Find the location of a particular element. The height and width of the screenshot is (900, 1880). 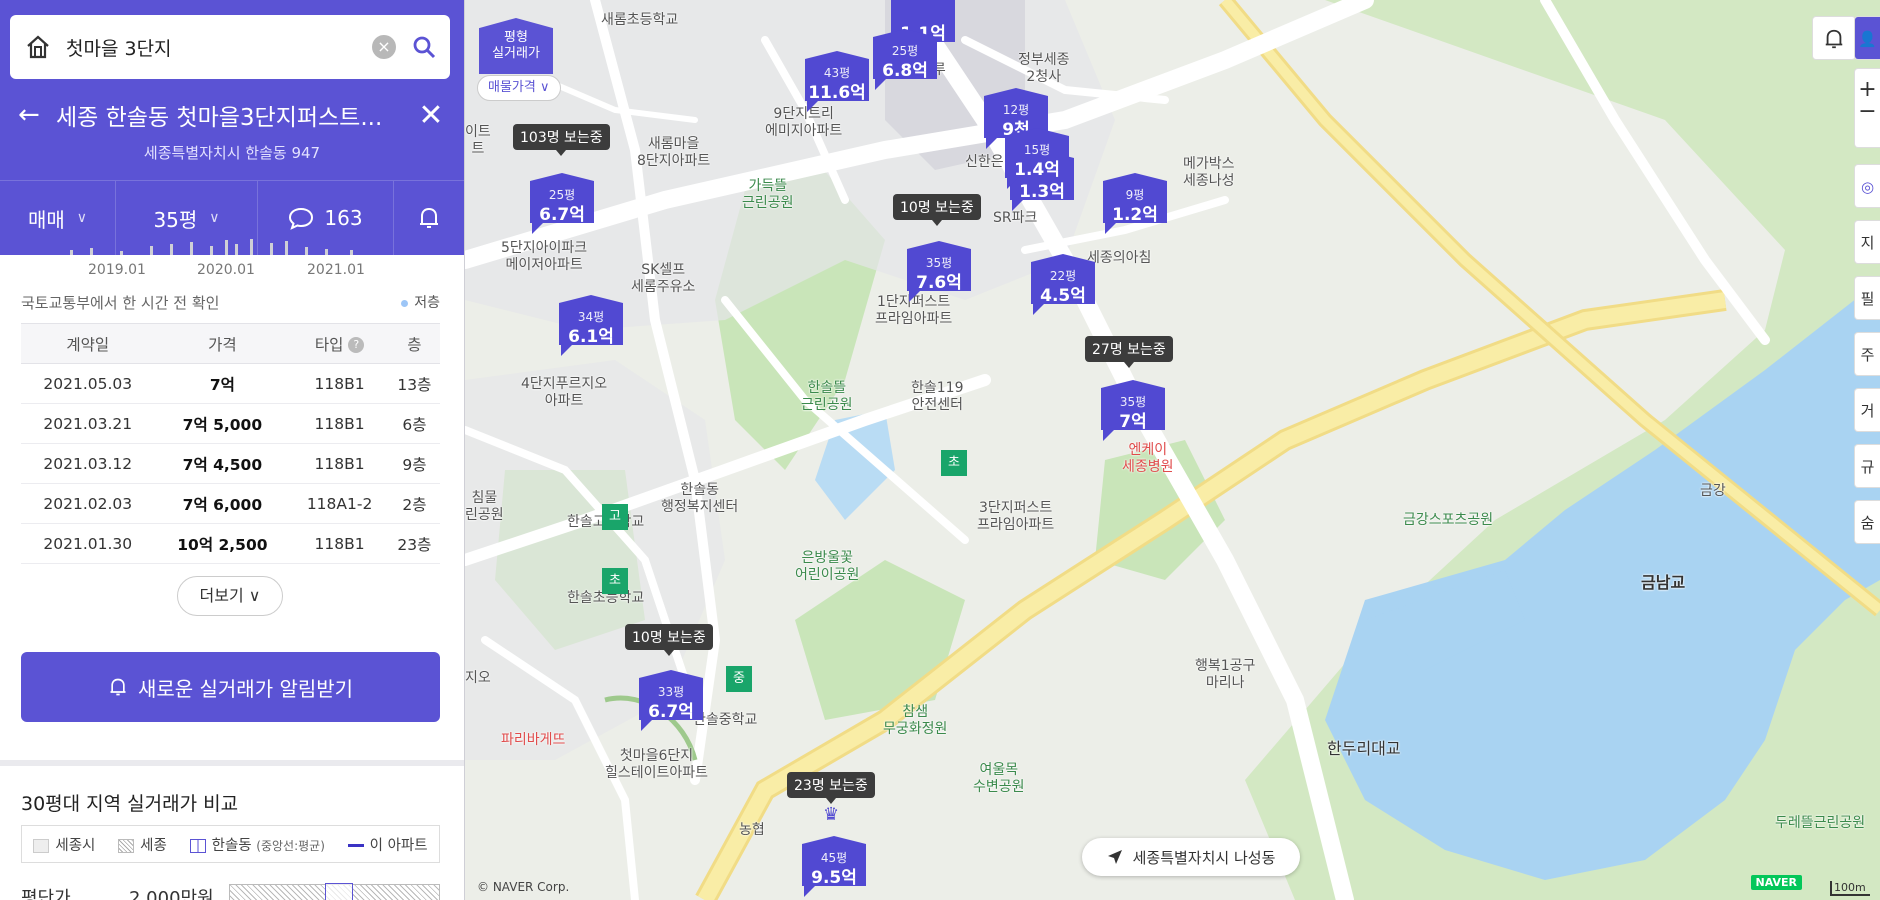

price-pin: 33평 6.7억 is located at coordinates (675, 698).